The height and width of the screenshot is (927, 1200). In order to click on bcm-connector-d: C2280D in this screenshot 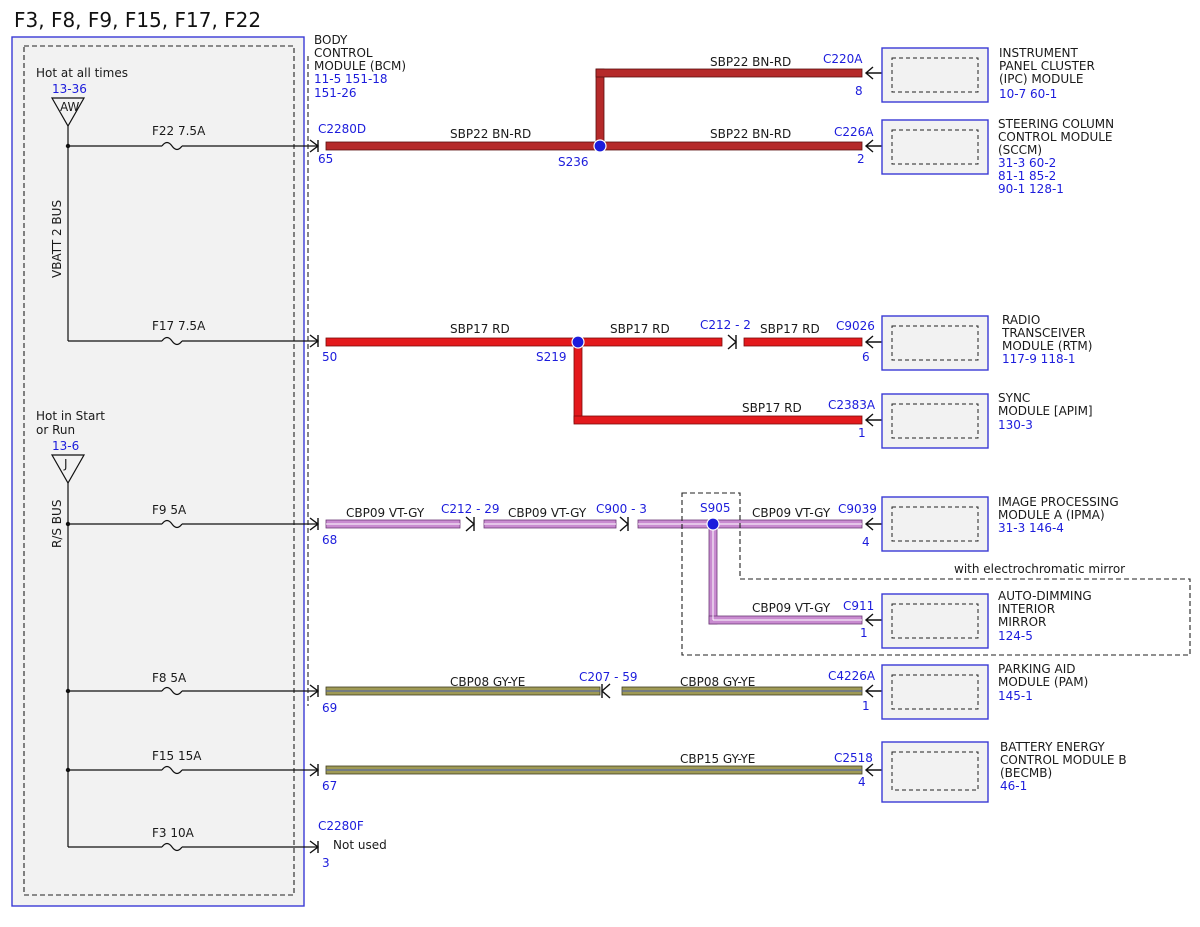, I will do `click(342, 129)`.